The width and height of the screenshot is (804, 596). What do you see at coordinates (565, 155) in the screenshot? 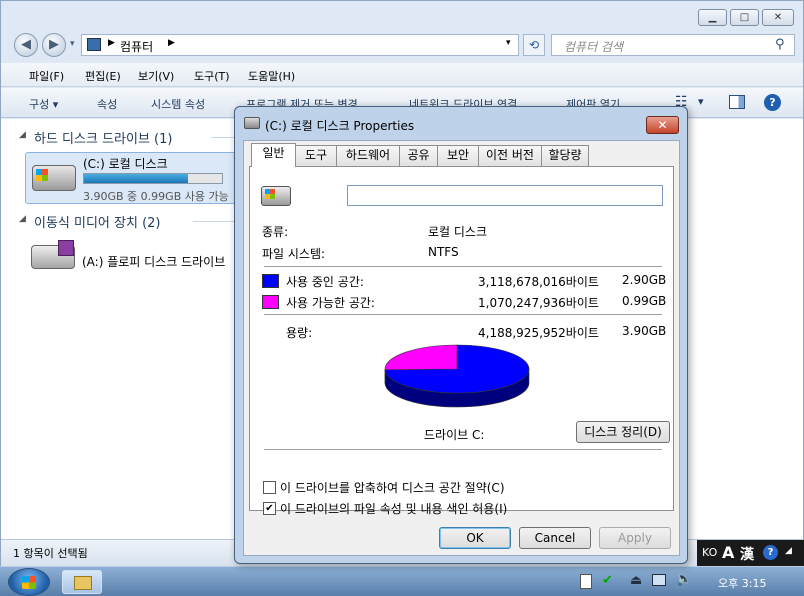
I see `tab-quota: 할당량` at bounding box center [565, 155].